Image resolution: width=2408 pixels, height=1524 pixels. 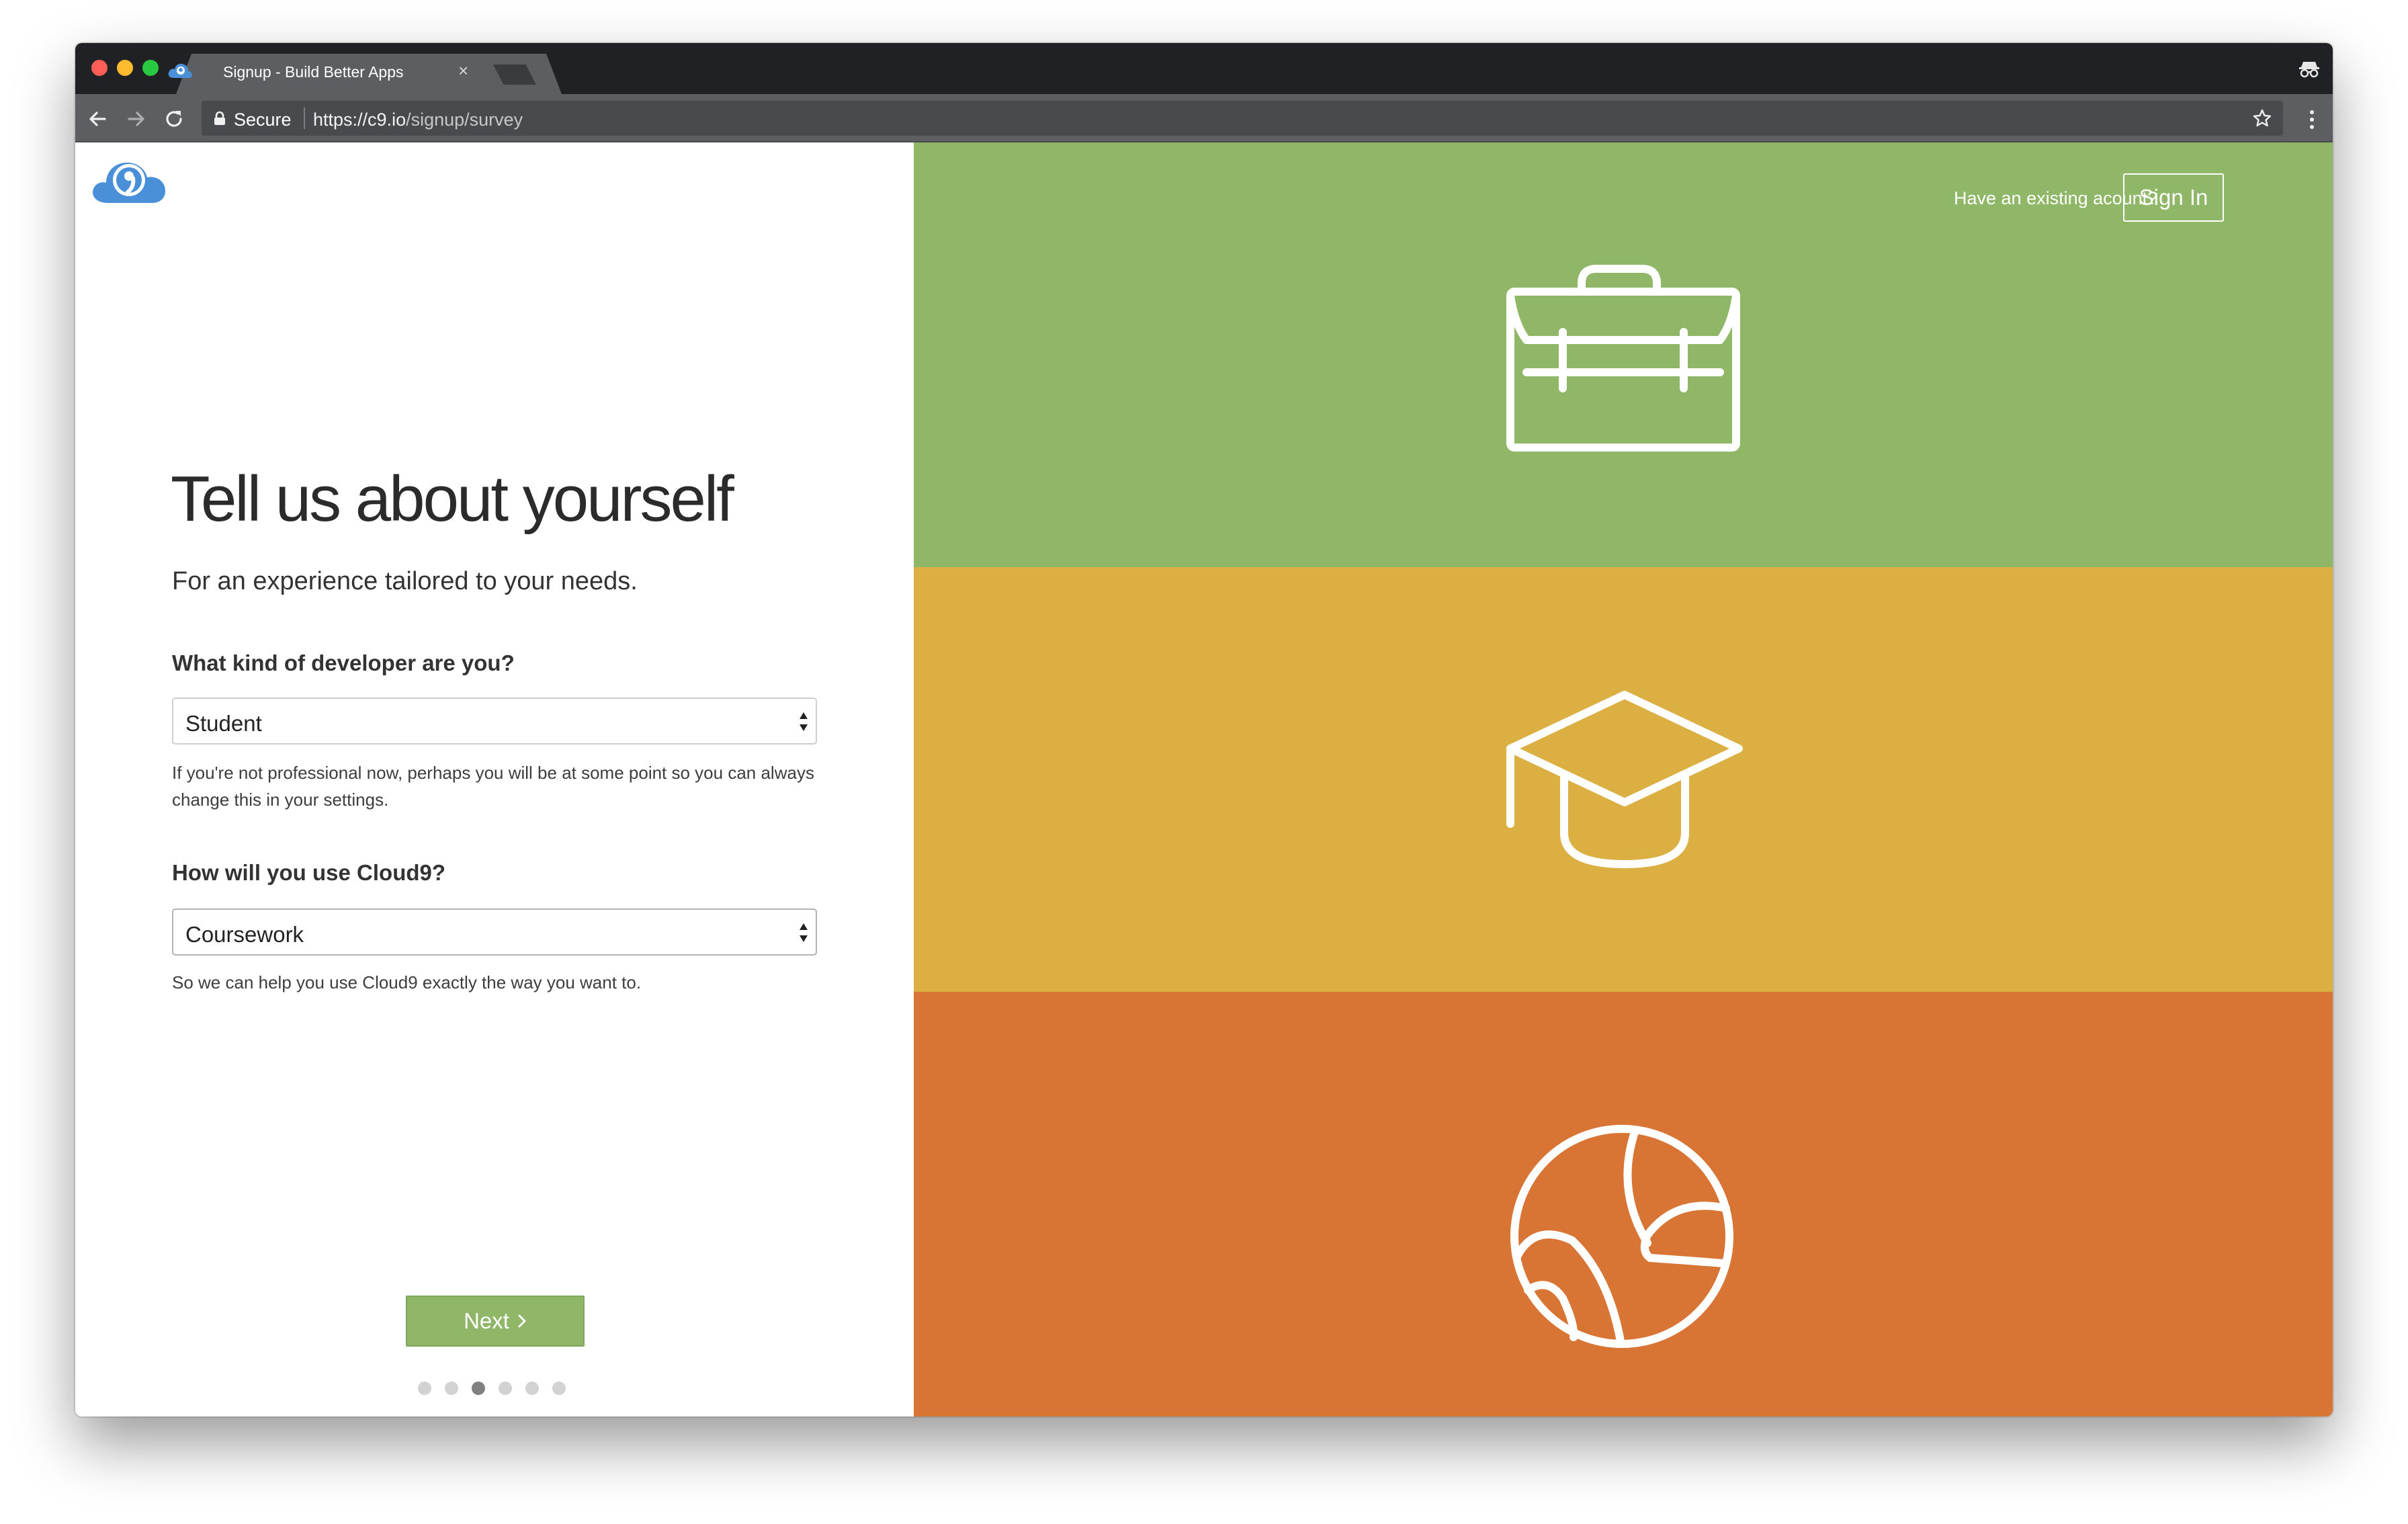 What do you see at coordinates (304, 118) in the screenshot?
I see `url-divider` at bounding box center [304, 118].